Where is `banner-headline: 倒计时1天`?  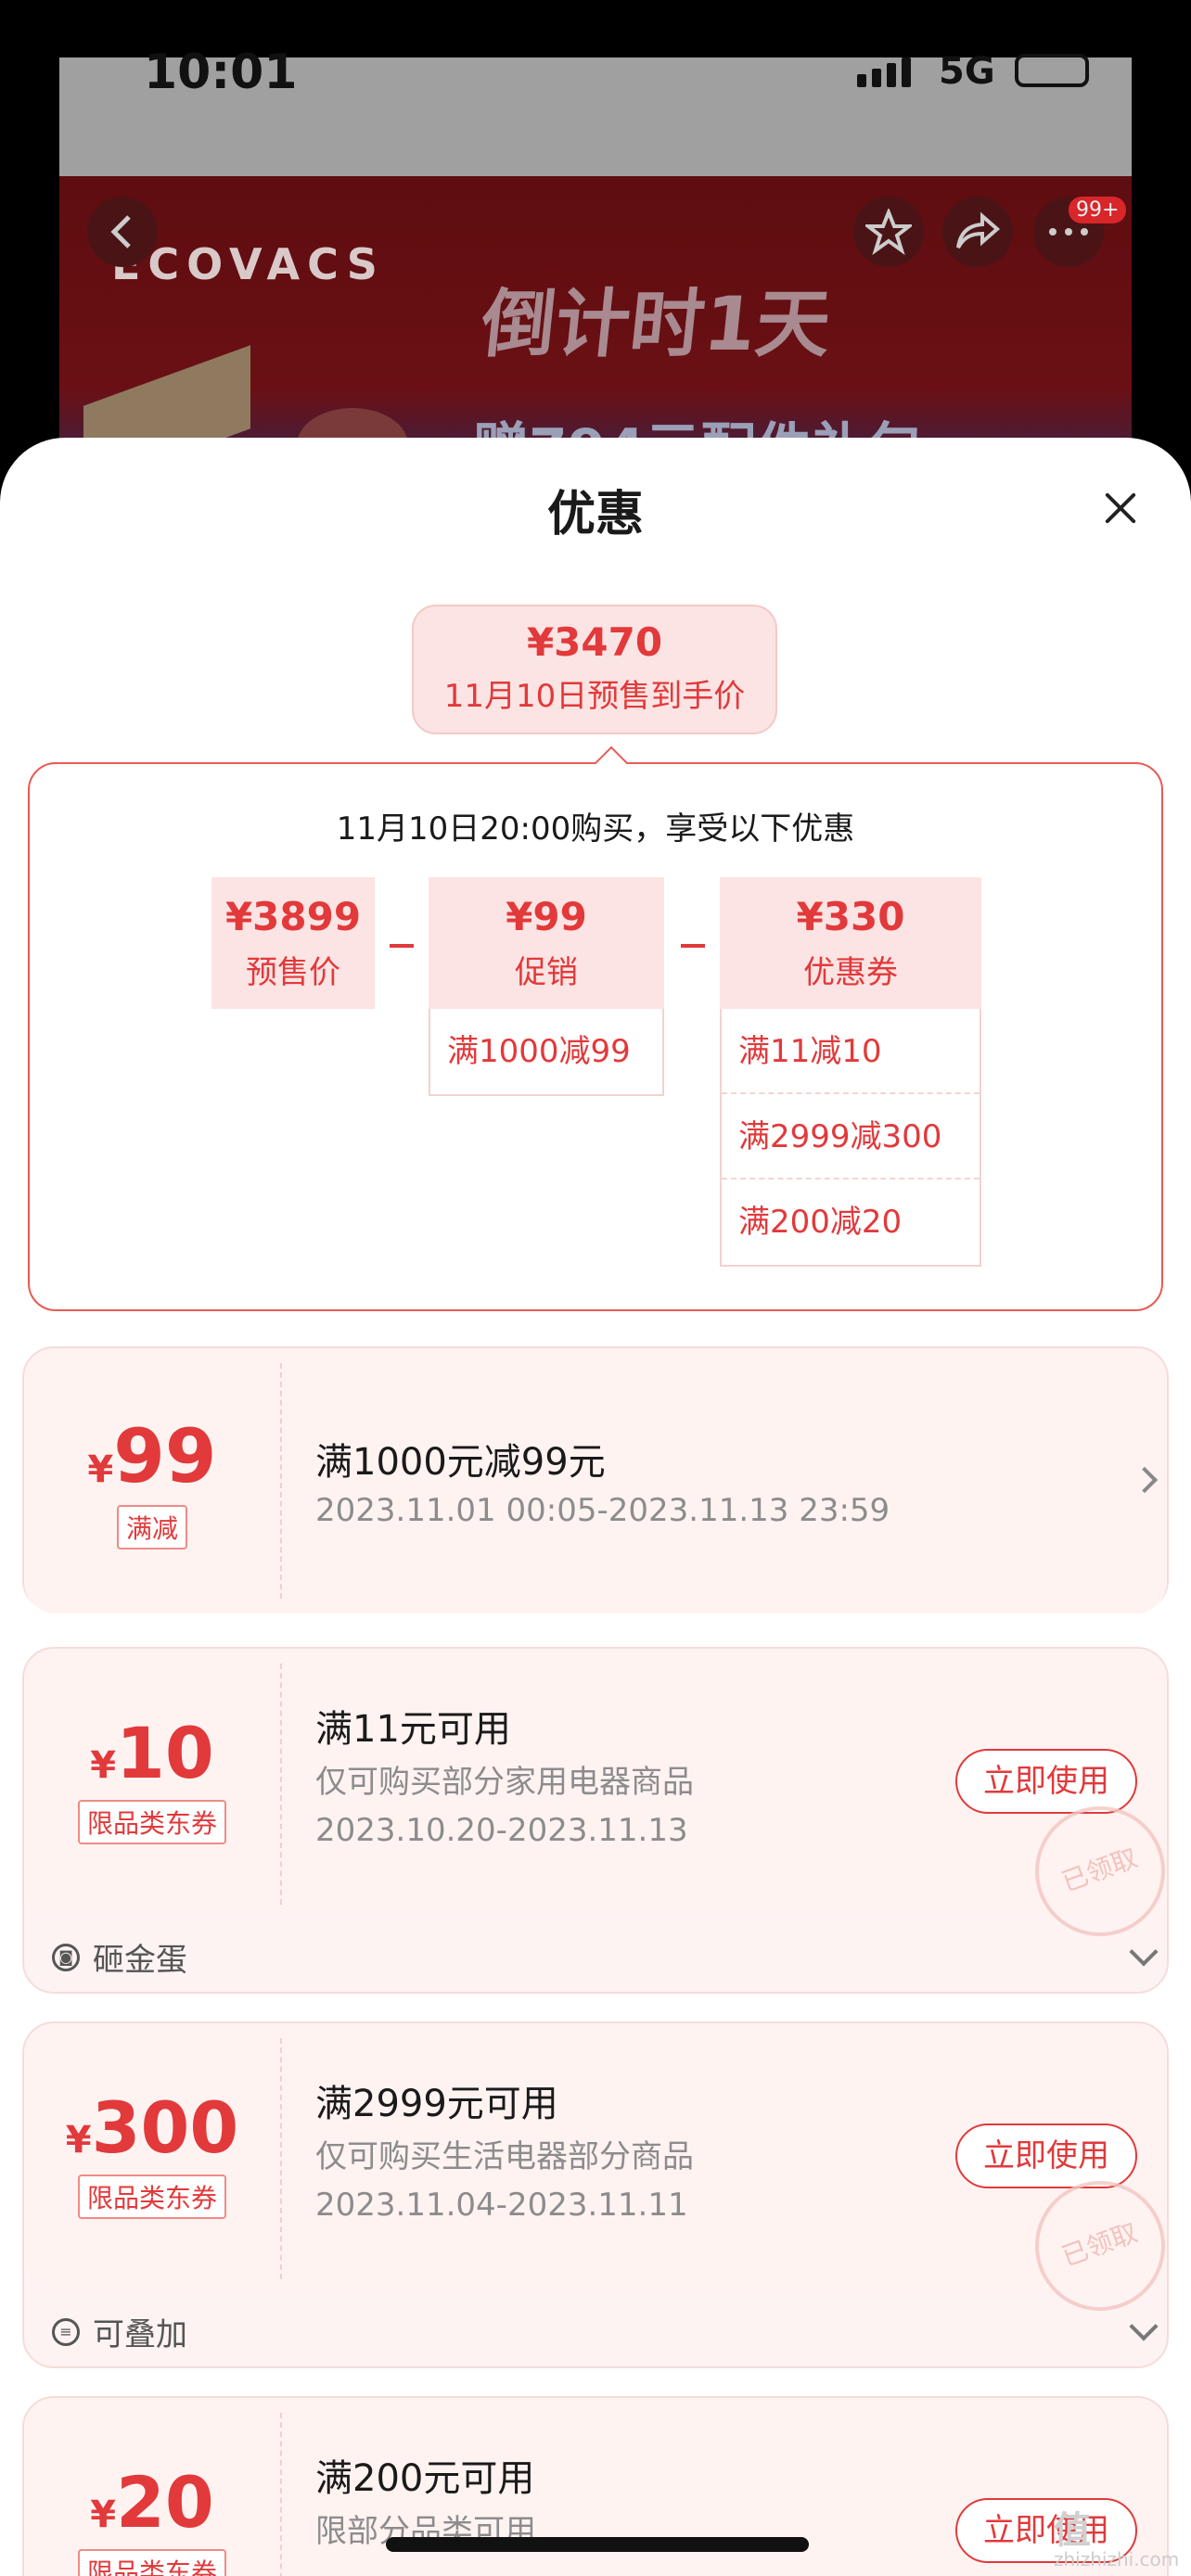 banner-headline: 倒计时1天 is located at coordinates (656, 324).